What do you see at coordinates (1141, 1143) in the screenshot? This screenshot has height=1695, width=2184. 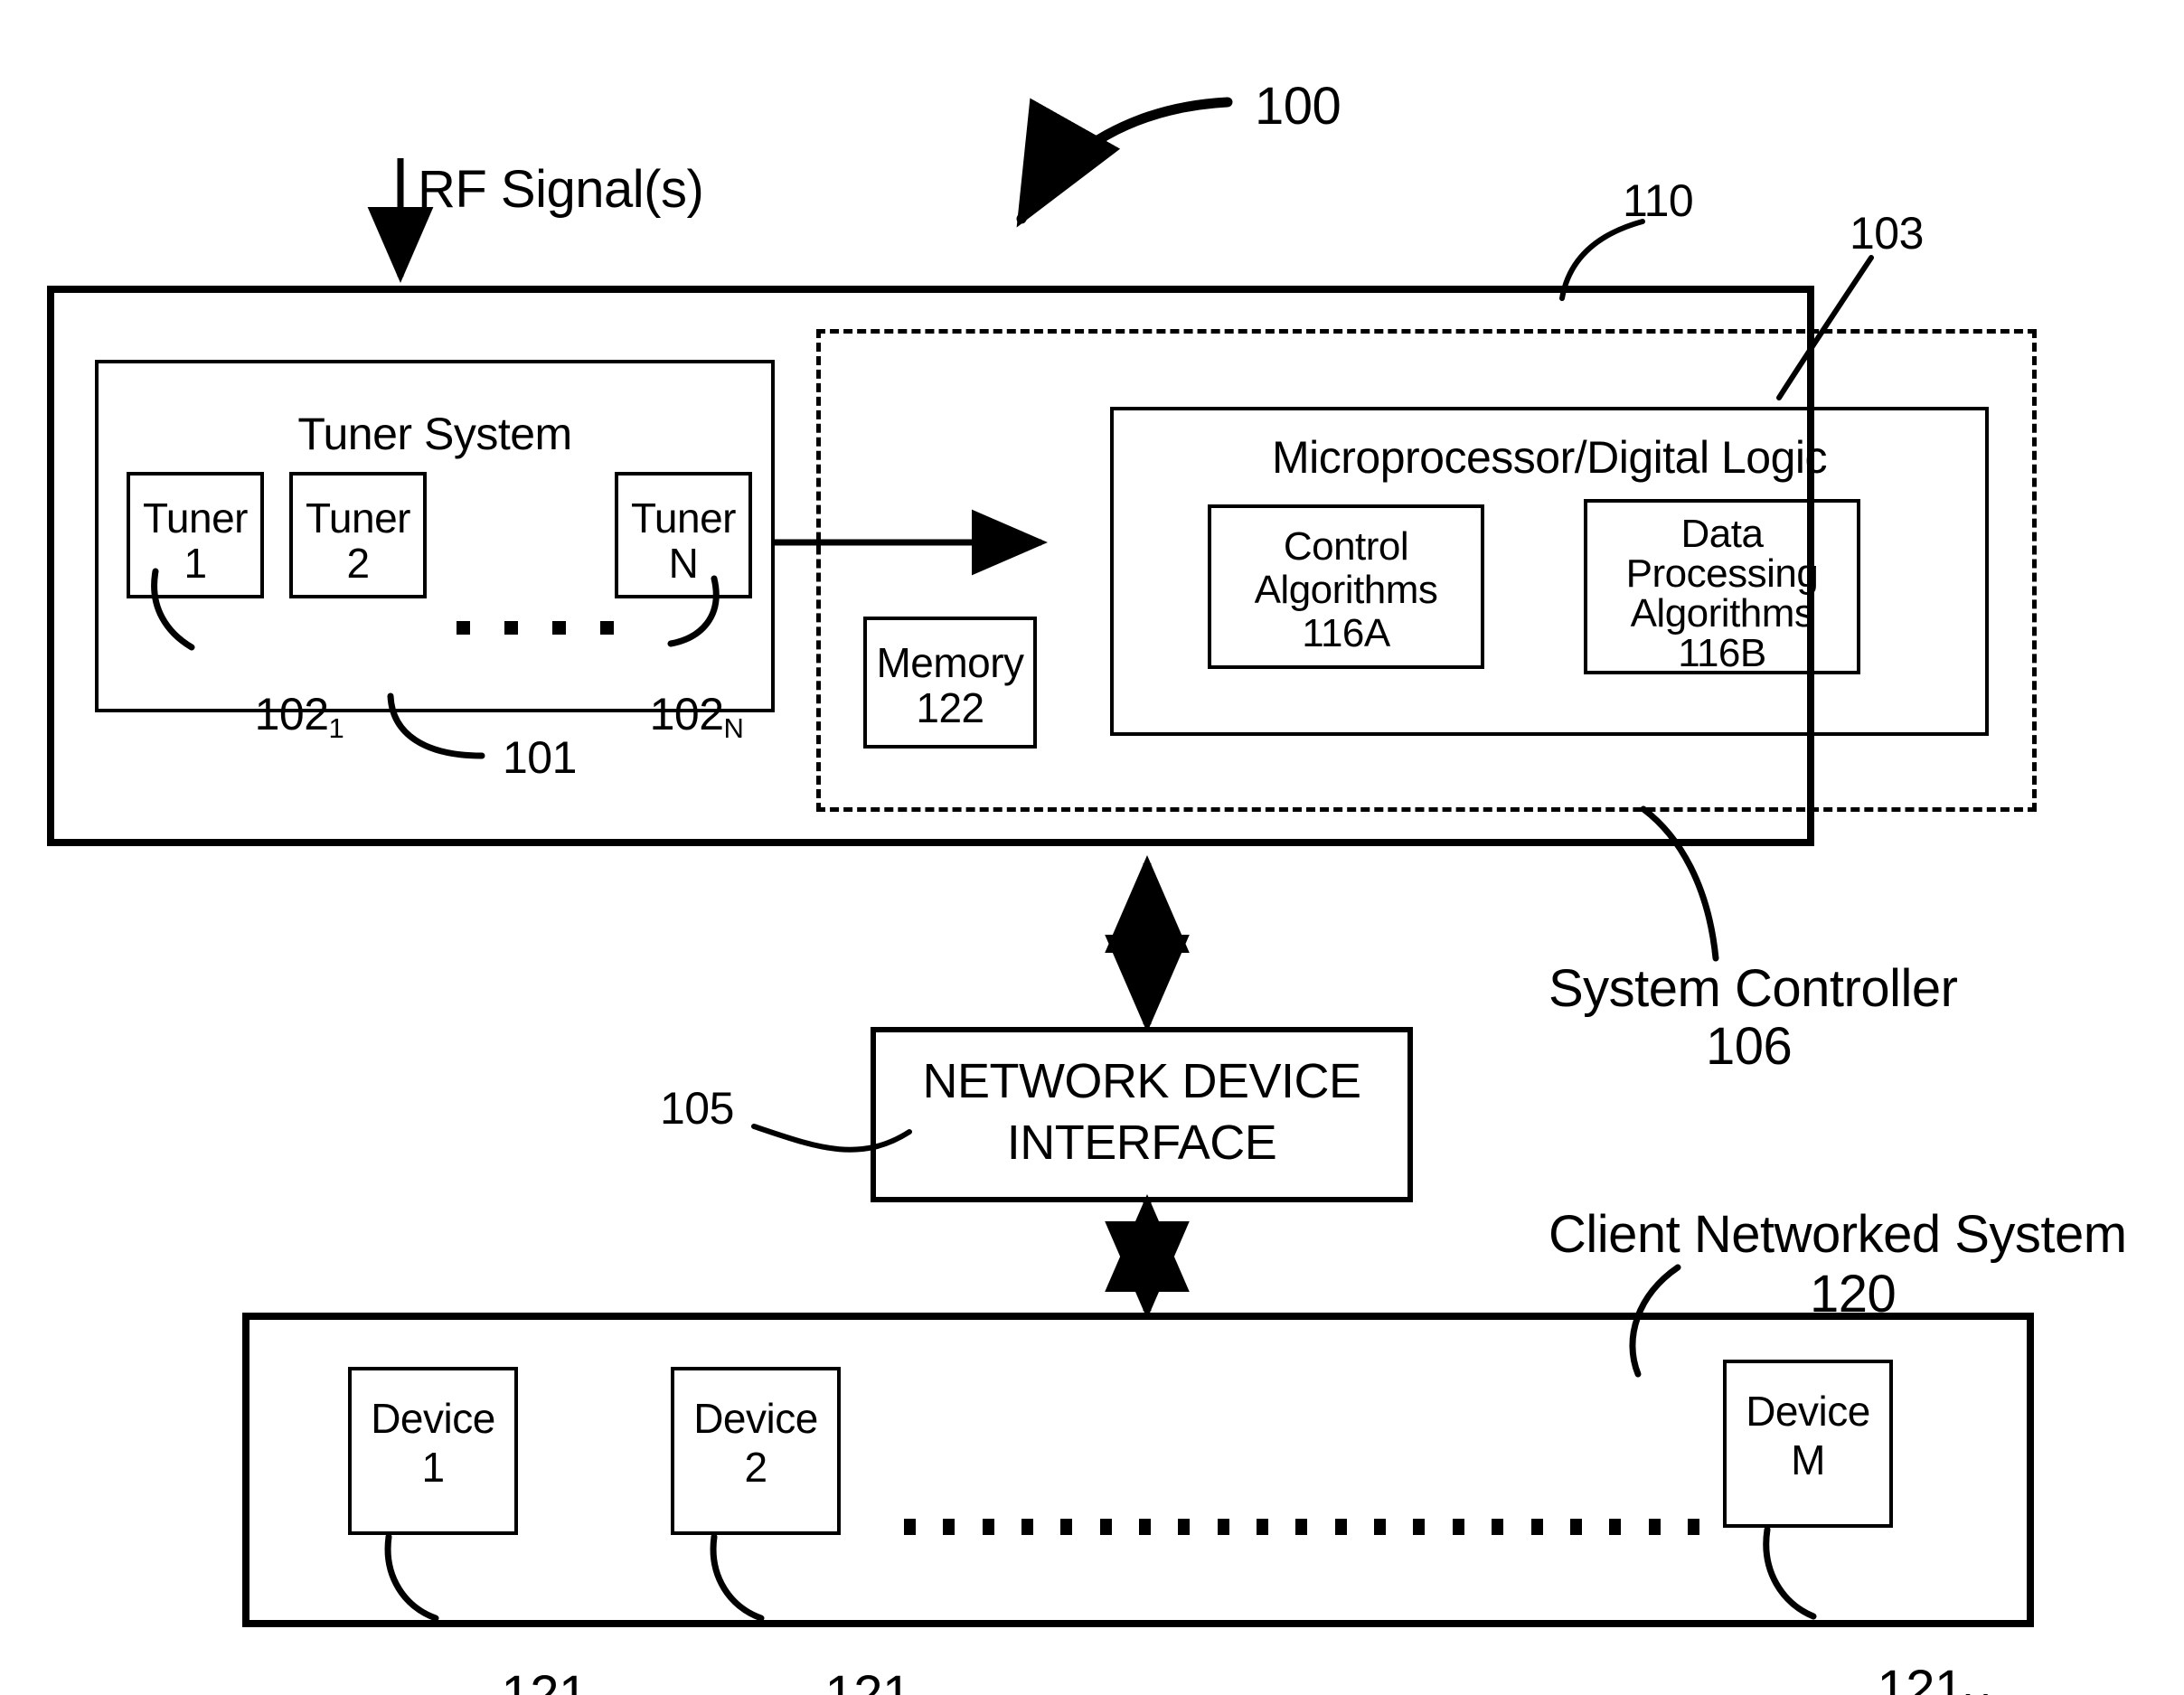 I see `ndi-line2: INTERFACE` at bounding box center [1141, 1143].